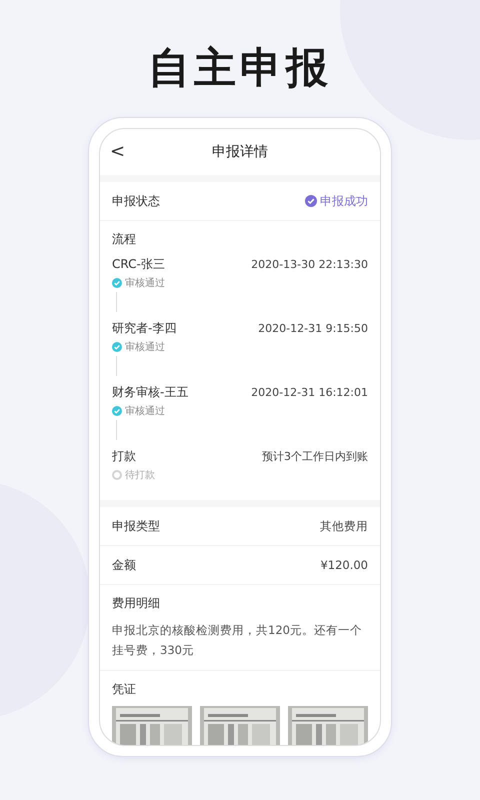 The height and width of the screenshot is (800, 480). I want to click on step-name: 研究者-李四, so click(144, 328).